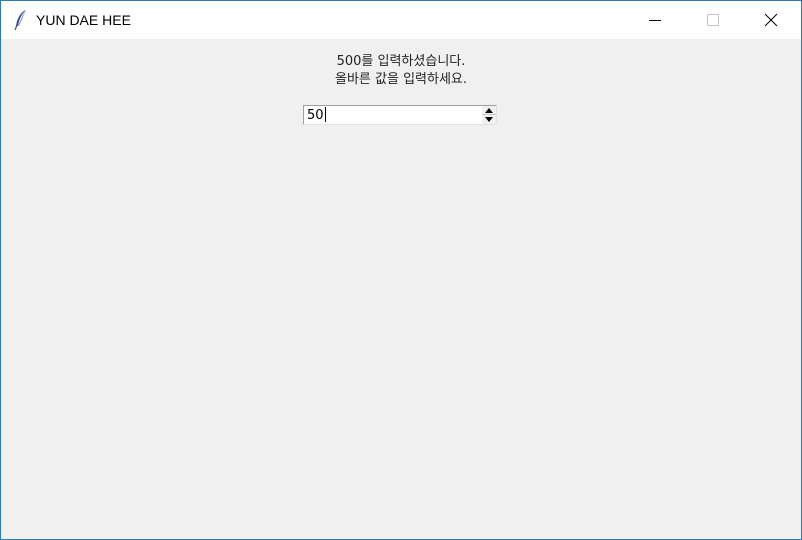 This screenshot has width=802, height=540. I want to click on text-caret, so click(325, 114).